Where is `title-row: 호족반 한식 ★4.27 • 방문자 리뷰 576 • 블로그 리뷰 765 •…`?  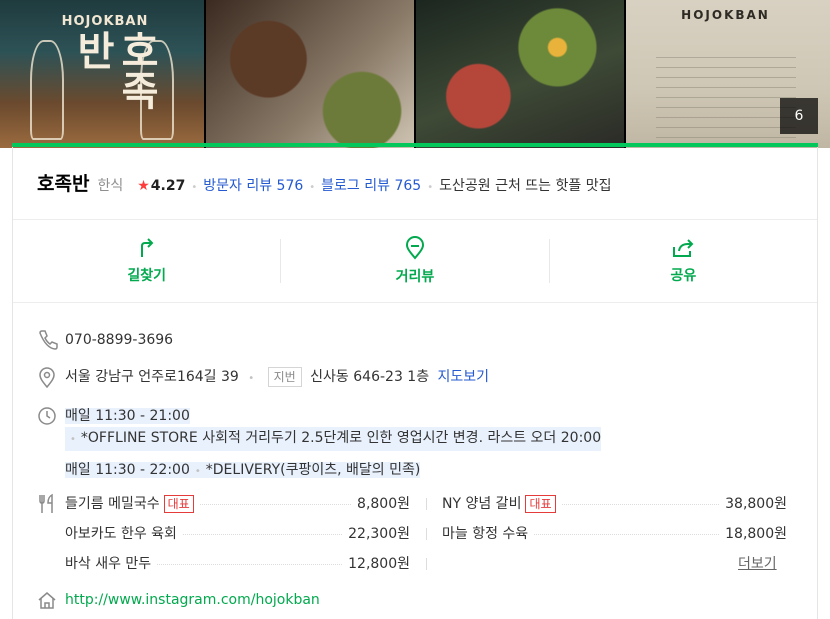 title-row: 호족반 한식 ★4.27 • 방문자 리뷰 576 • 블로그 리뷰 765 •… is located at coordinates (324, 182).